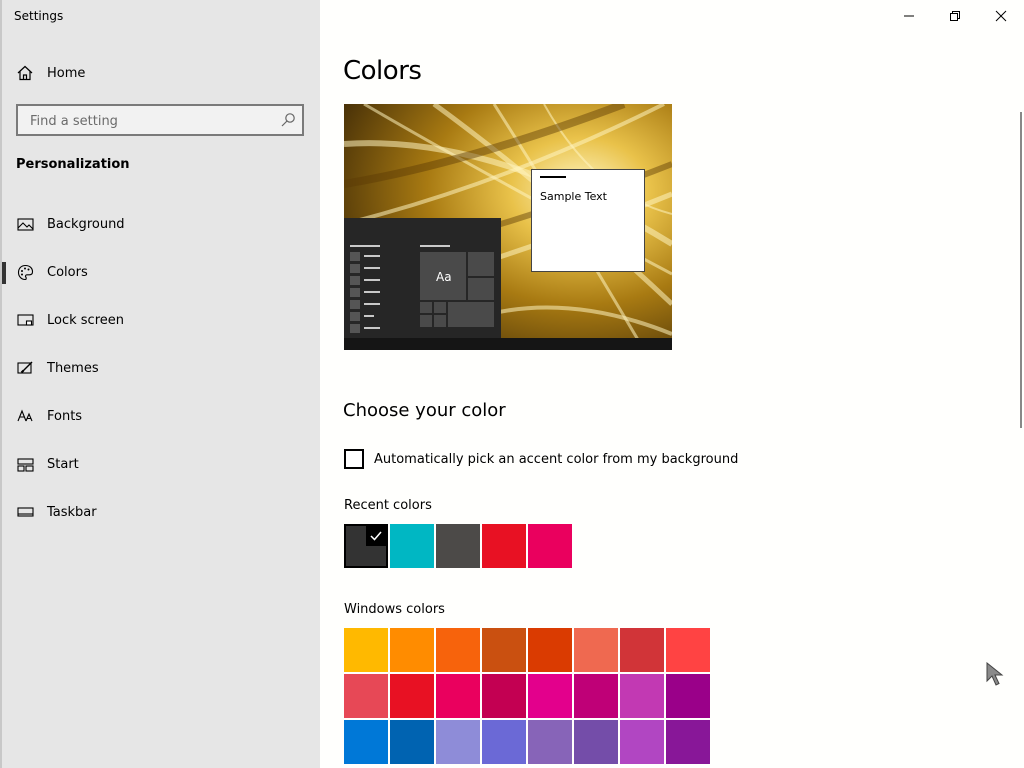 This screenshot has width=1024, height=768. What do you see at coordinates (995, 674) in the screenshot?
I see `mouse-cursor-icon` at bounding box center [995, 674].